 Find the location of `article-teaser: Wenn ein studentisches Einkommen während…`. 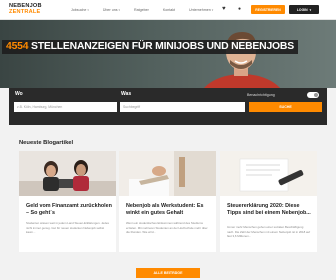

article-teaser: Wenn ein studentisches Einkommen während… is located at coordinates (167, 228).